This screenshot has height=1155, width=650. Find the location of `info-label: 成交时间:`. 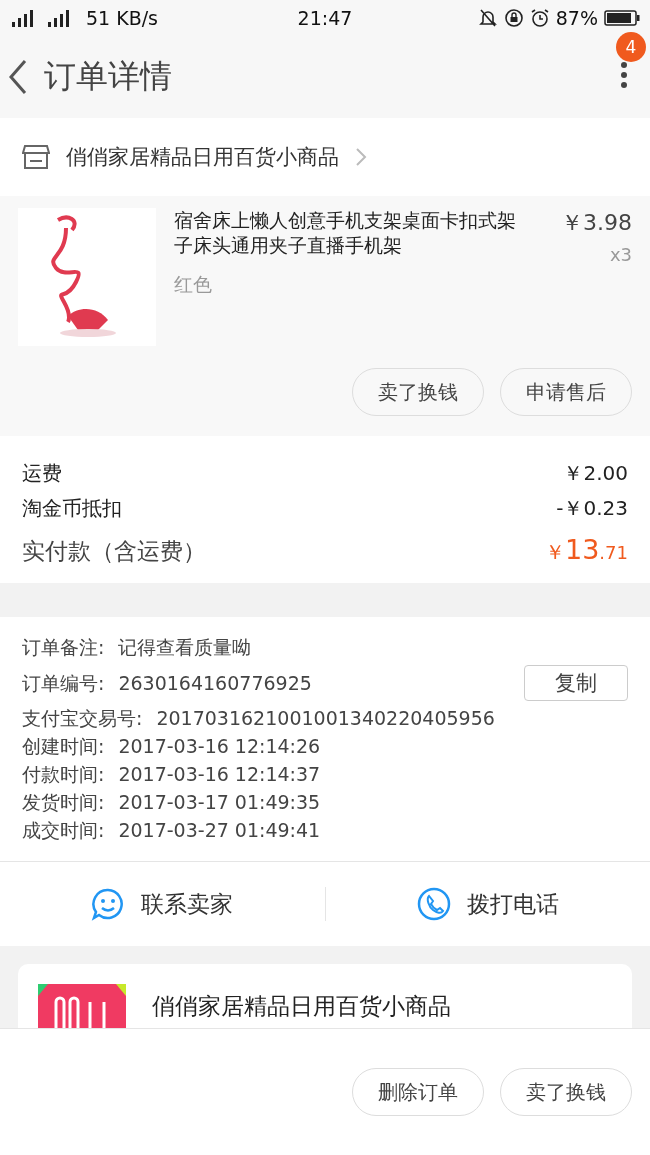

info-label: 成交时间: is located at coordinates (63, 830).